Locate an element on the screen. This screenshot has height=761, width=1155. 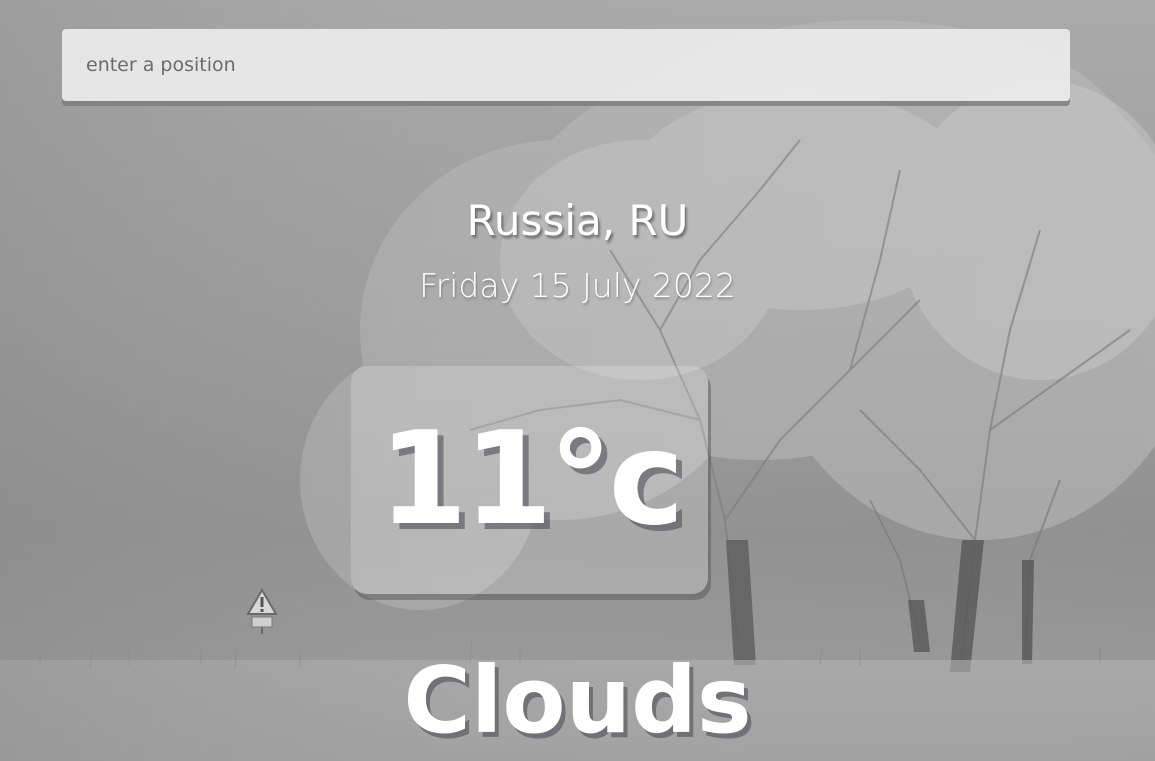
temperature-box: 11°c is located at coordinates (529, 480).